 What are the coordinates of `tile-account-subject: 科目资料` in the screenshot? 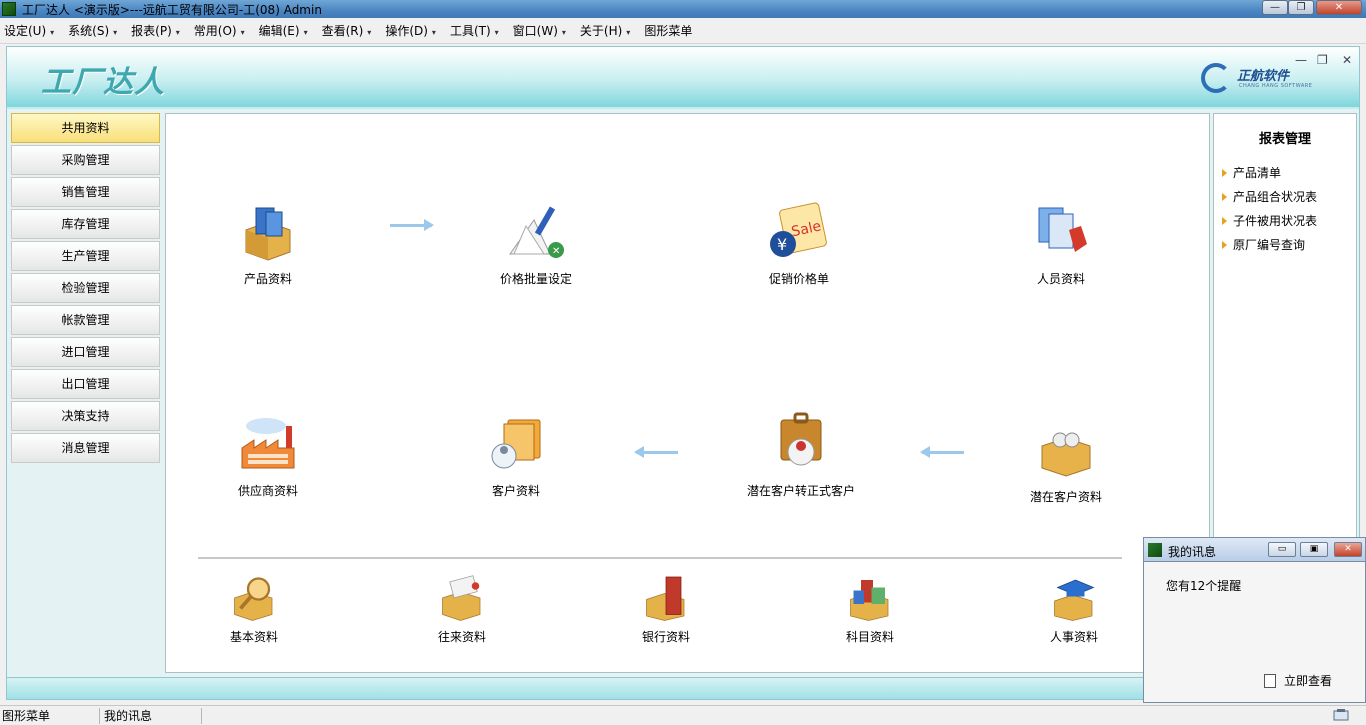 It's located at (870, 609).